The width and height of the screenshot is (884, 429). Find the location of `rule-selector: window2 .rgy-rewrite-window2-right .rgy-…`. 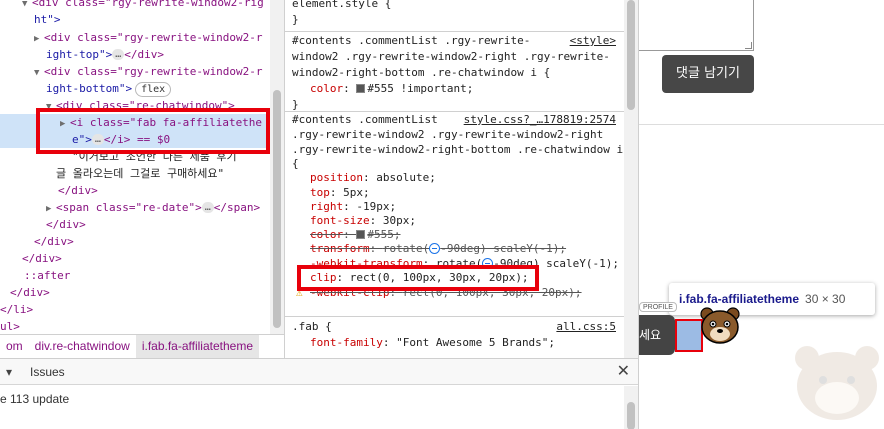

rule-selector: window2 .rgy-rewrite-window2-right .rgy-… is located at coordinates (456, 57).